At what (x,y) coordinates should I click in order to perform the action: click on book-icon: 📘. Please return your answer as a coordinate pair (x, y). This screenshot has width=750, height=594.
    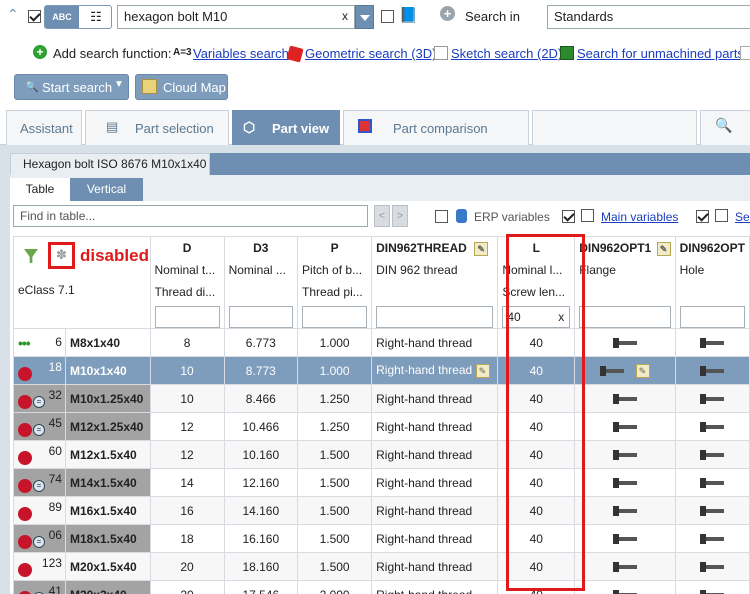
    Looking at the image, I should click on (408, 15).